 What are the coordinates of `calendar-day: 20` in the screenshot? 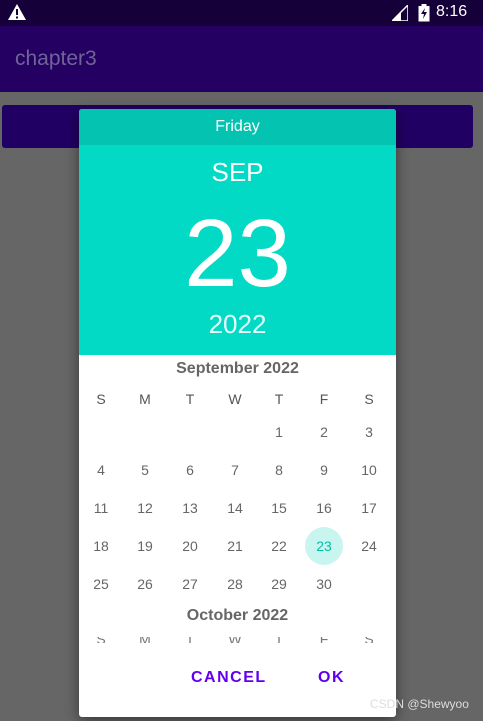 It's located at (190, 546).